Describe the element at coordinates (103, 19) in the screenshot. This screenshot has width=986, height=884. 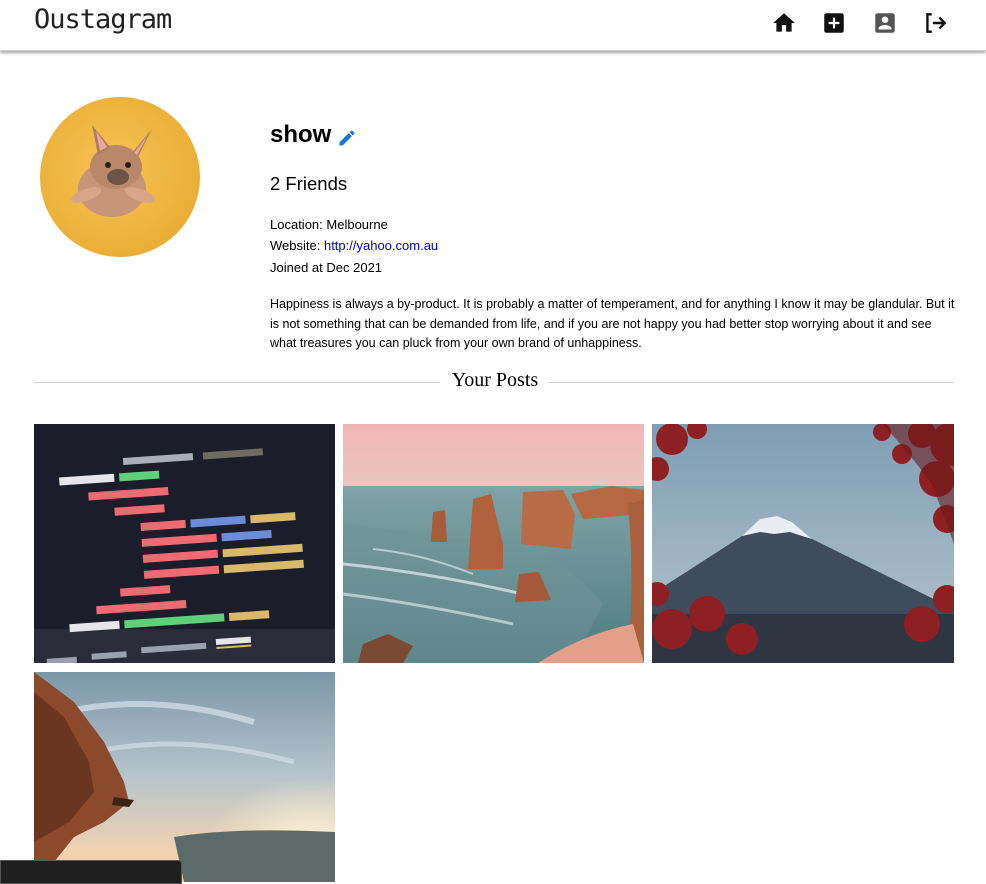
I see `app-logo: Oustagram` at that location.